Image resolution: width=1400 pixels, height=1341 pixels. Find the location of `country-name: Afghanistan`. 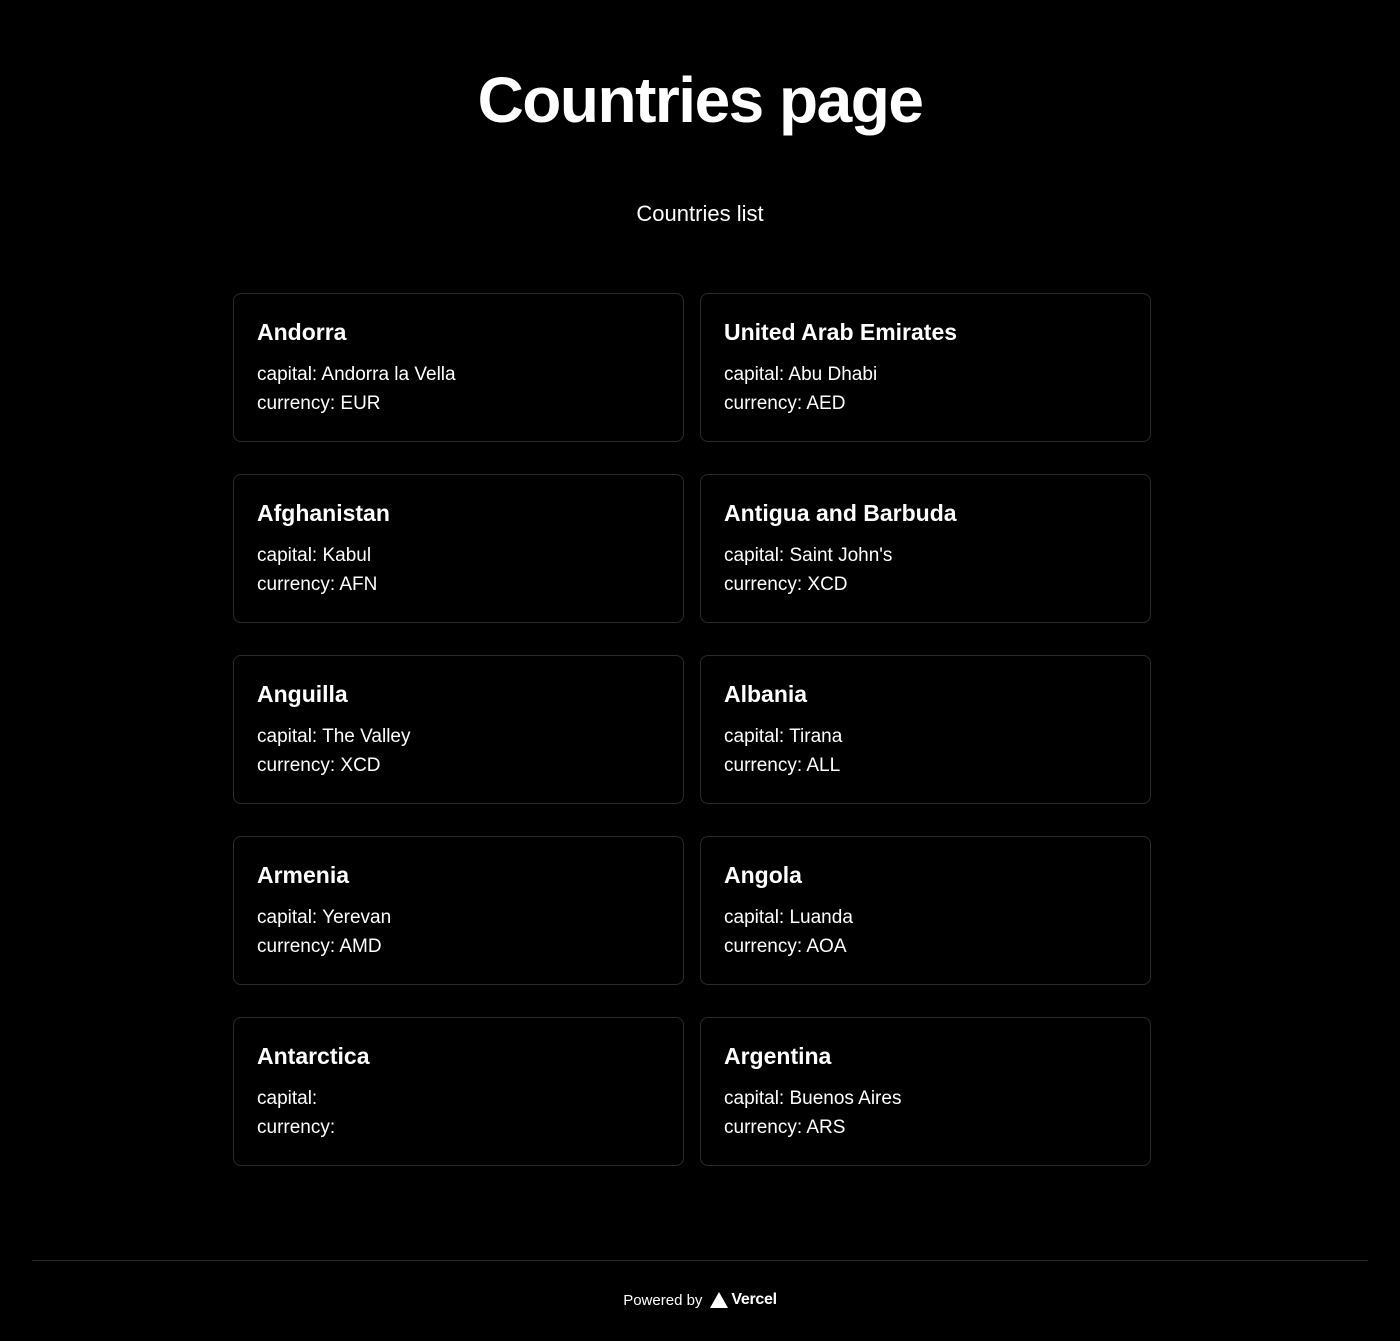

country-name: Afghanistan is located at coordinates (323, 513).